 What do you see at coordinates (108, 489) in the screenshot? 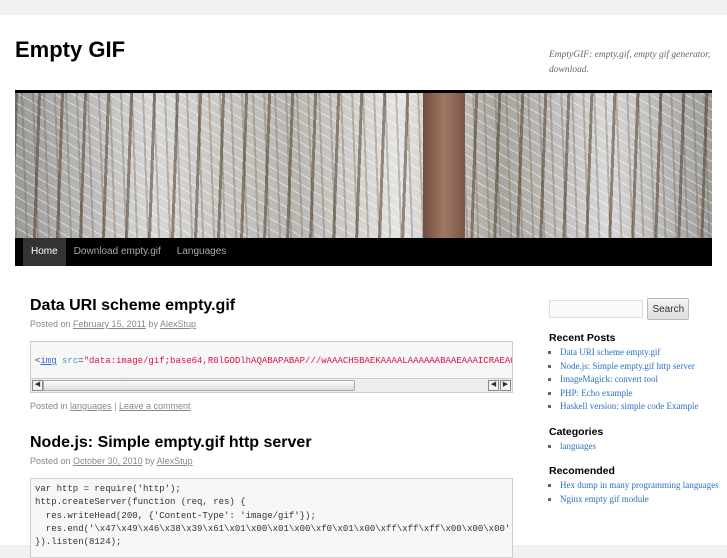
I see `code-line: var http = require('http');` at bounding box center [108, 489].